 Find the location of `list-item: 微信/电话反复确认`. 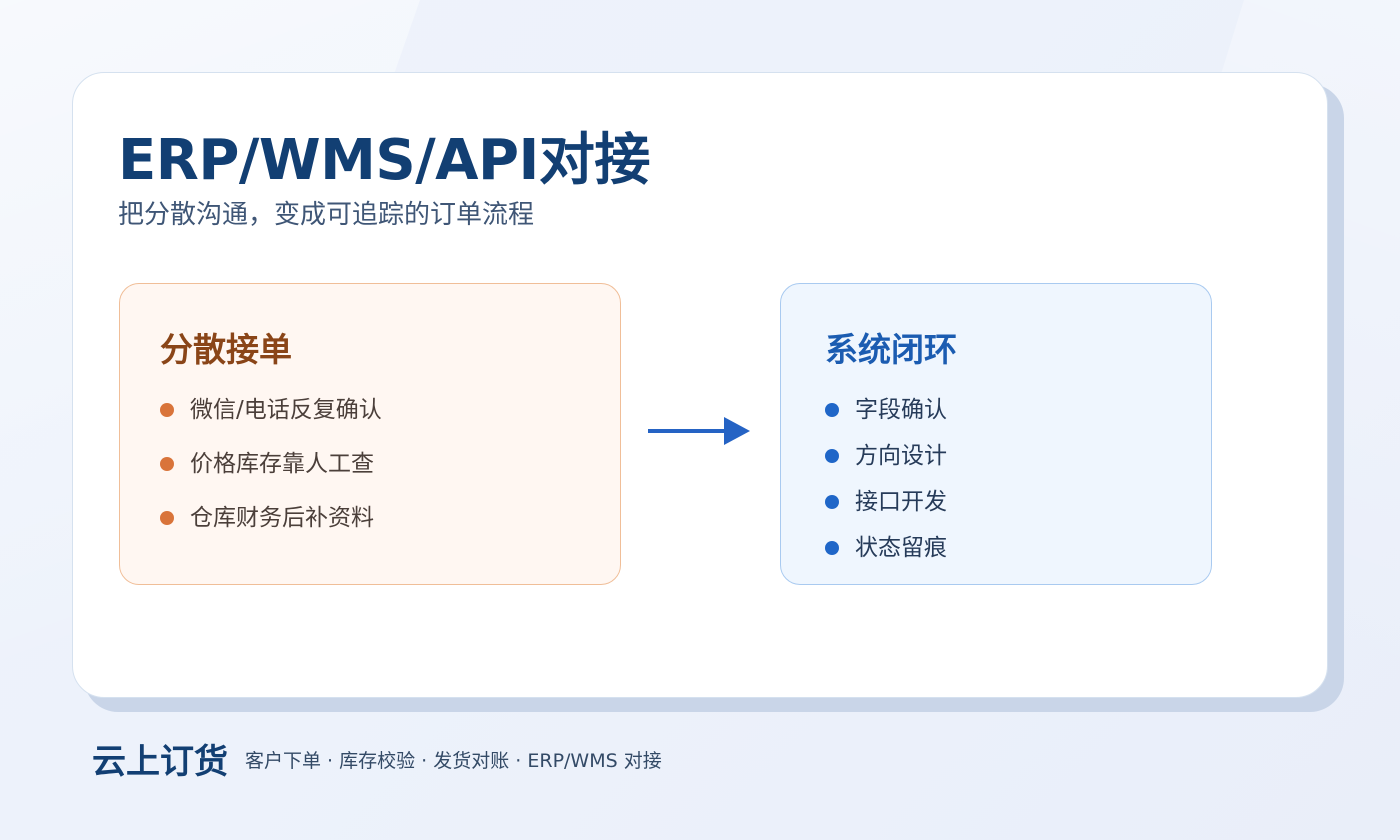

list-item: 微信/电话反复确认 is located at coordinates (271, 421).